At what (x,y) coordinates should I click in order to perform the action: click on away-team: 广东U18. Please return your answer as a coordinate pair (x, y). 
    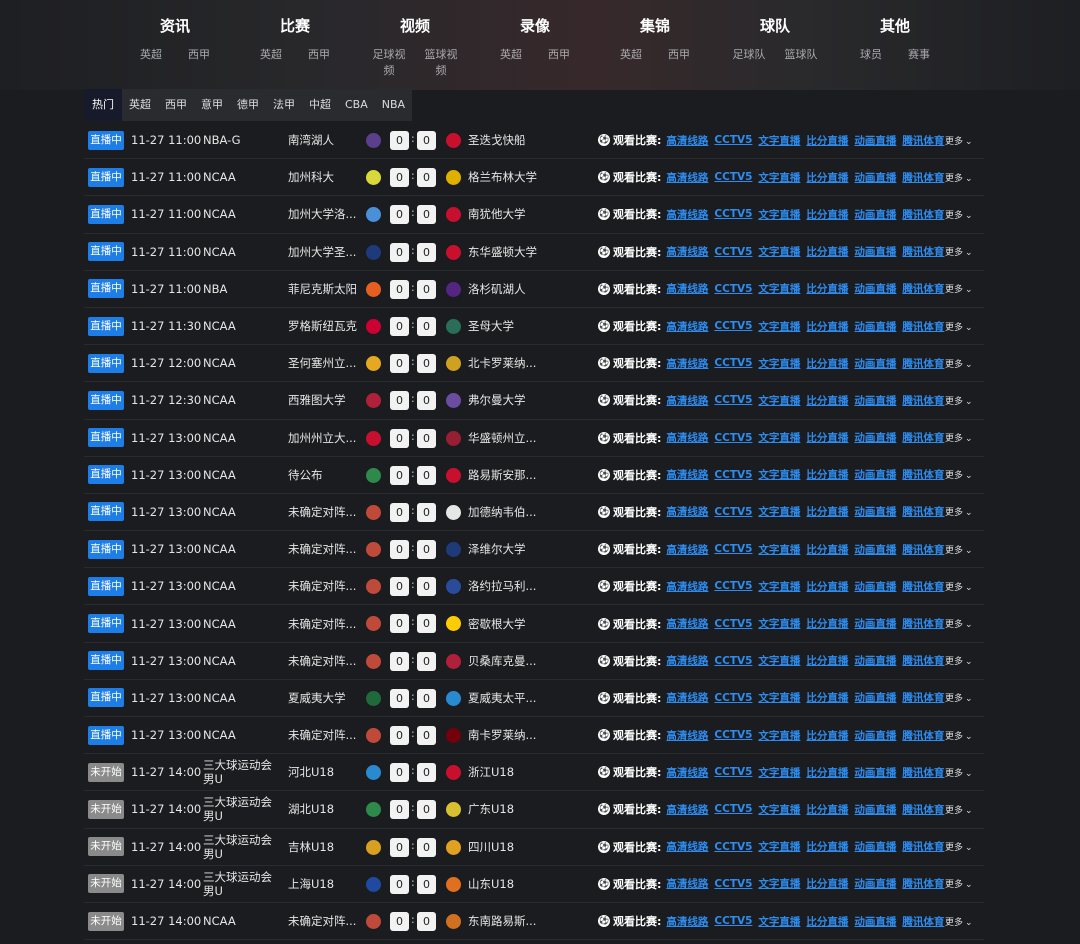
    Looking at the image, I should click on (507, 809).